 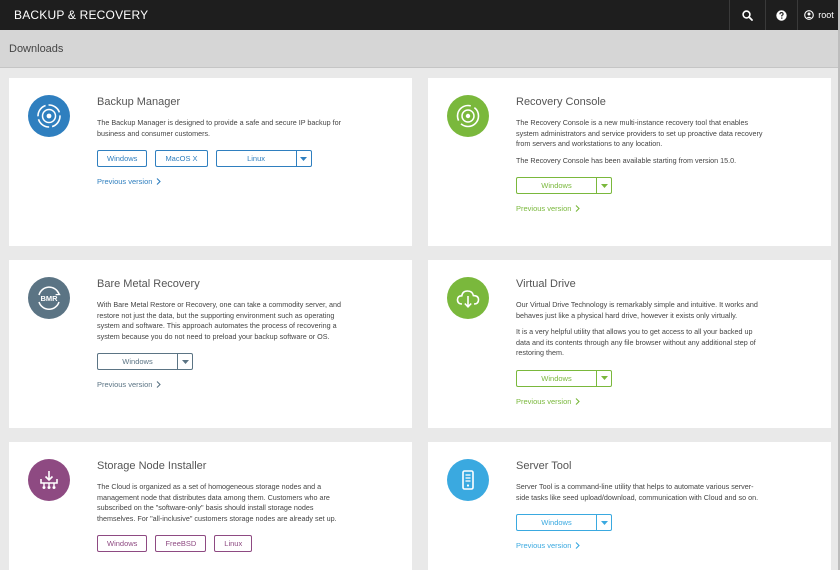 I want to click on linux-download-label: Linux, so click(x=256, y=159).